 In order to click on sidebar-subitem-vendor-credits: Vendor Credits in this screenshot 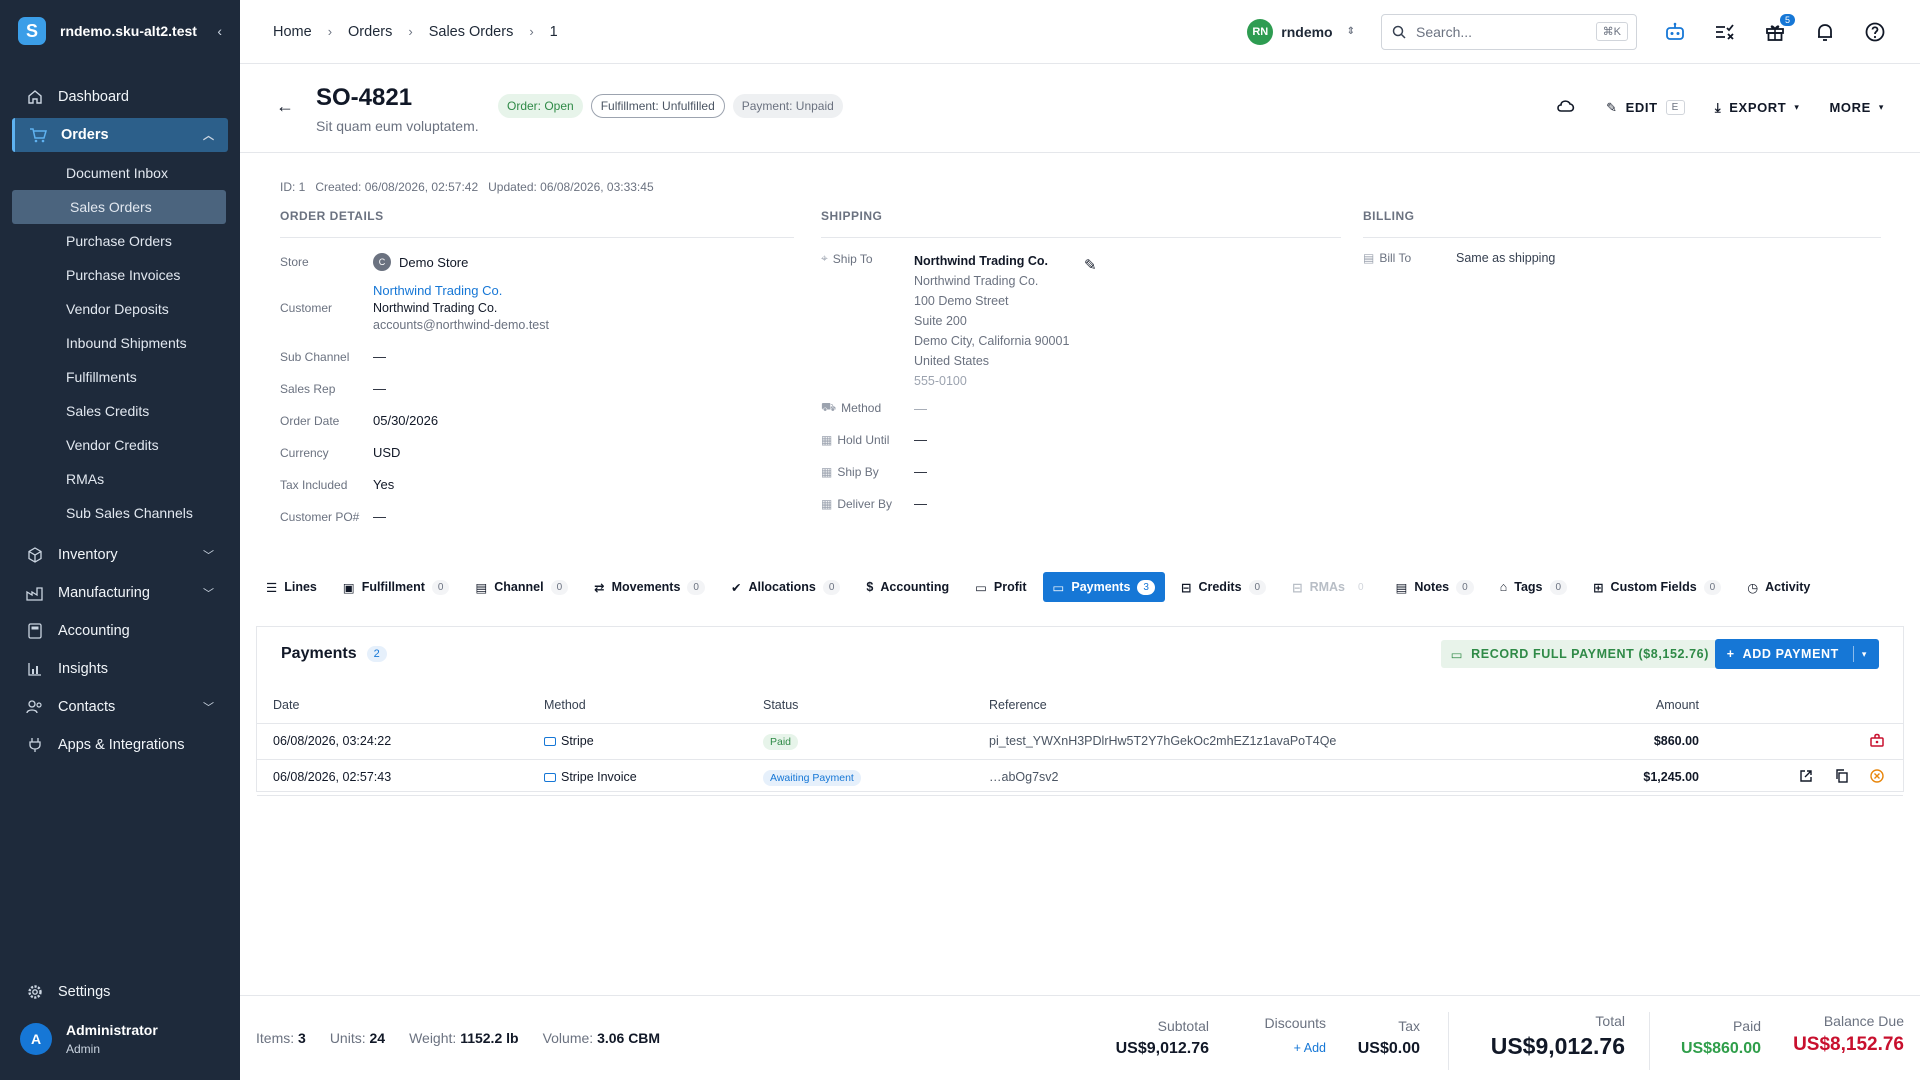, I will do `click(119, 445)`.